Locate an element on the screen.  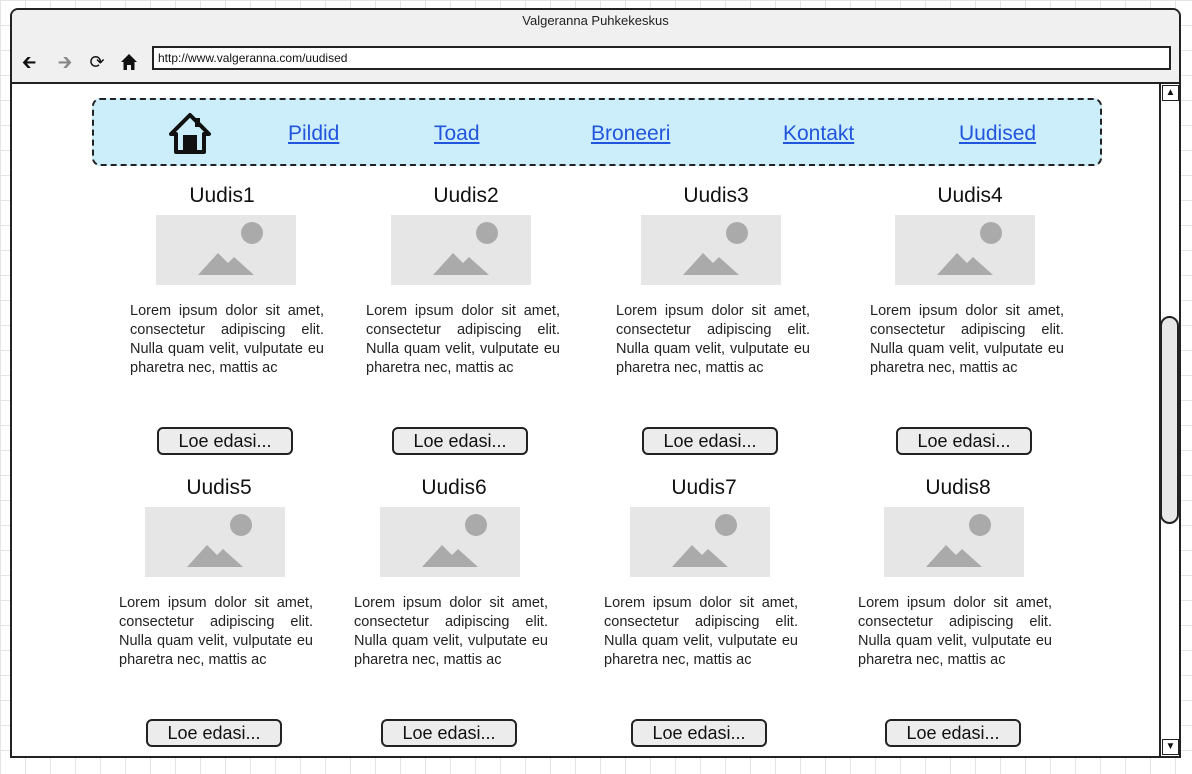
news-title: Uudis4 is located at coordinates (970, 195).